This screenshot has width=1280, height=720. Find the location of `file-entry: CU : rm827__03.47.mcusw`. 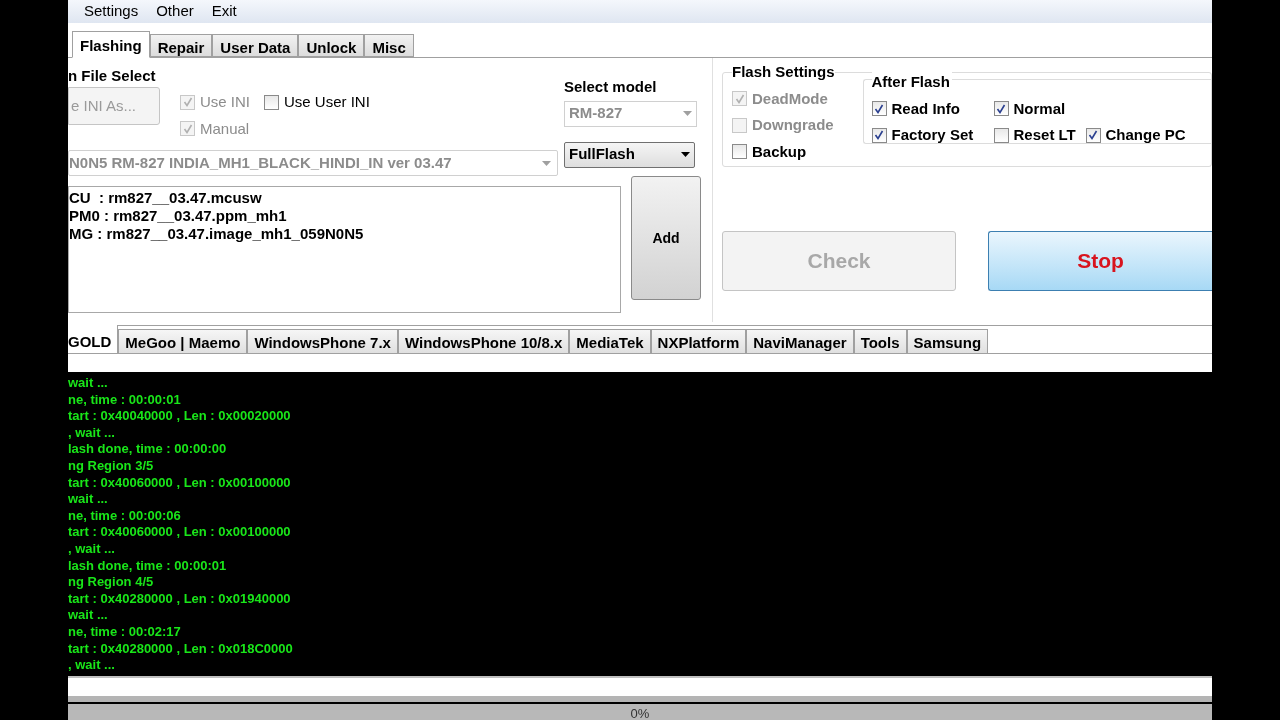

file-entry: CU : rm827__03.47.mcusw is located at coordinates (166, 198).